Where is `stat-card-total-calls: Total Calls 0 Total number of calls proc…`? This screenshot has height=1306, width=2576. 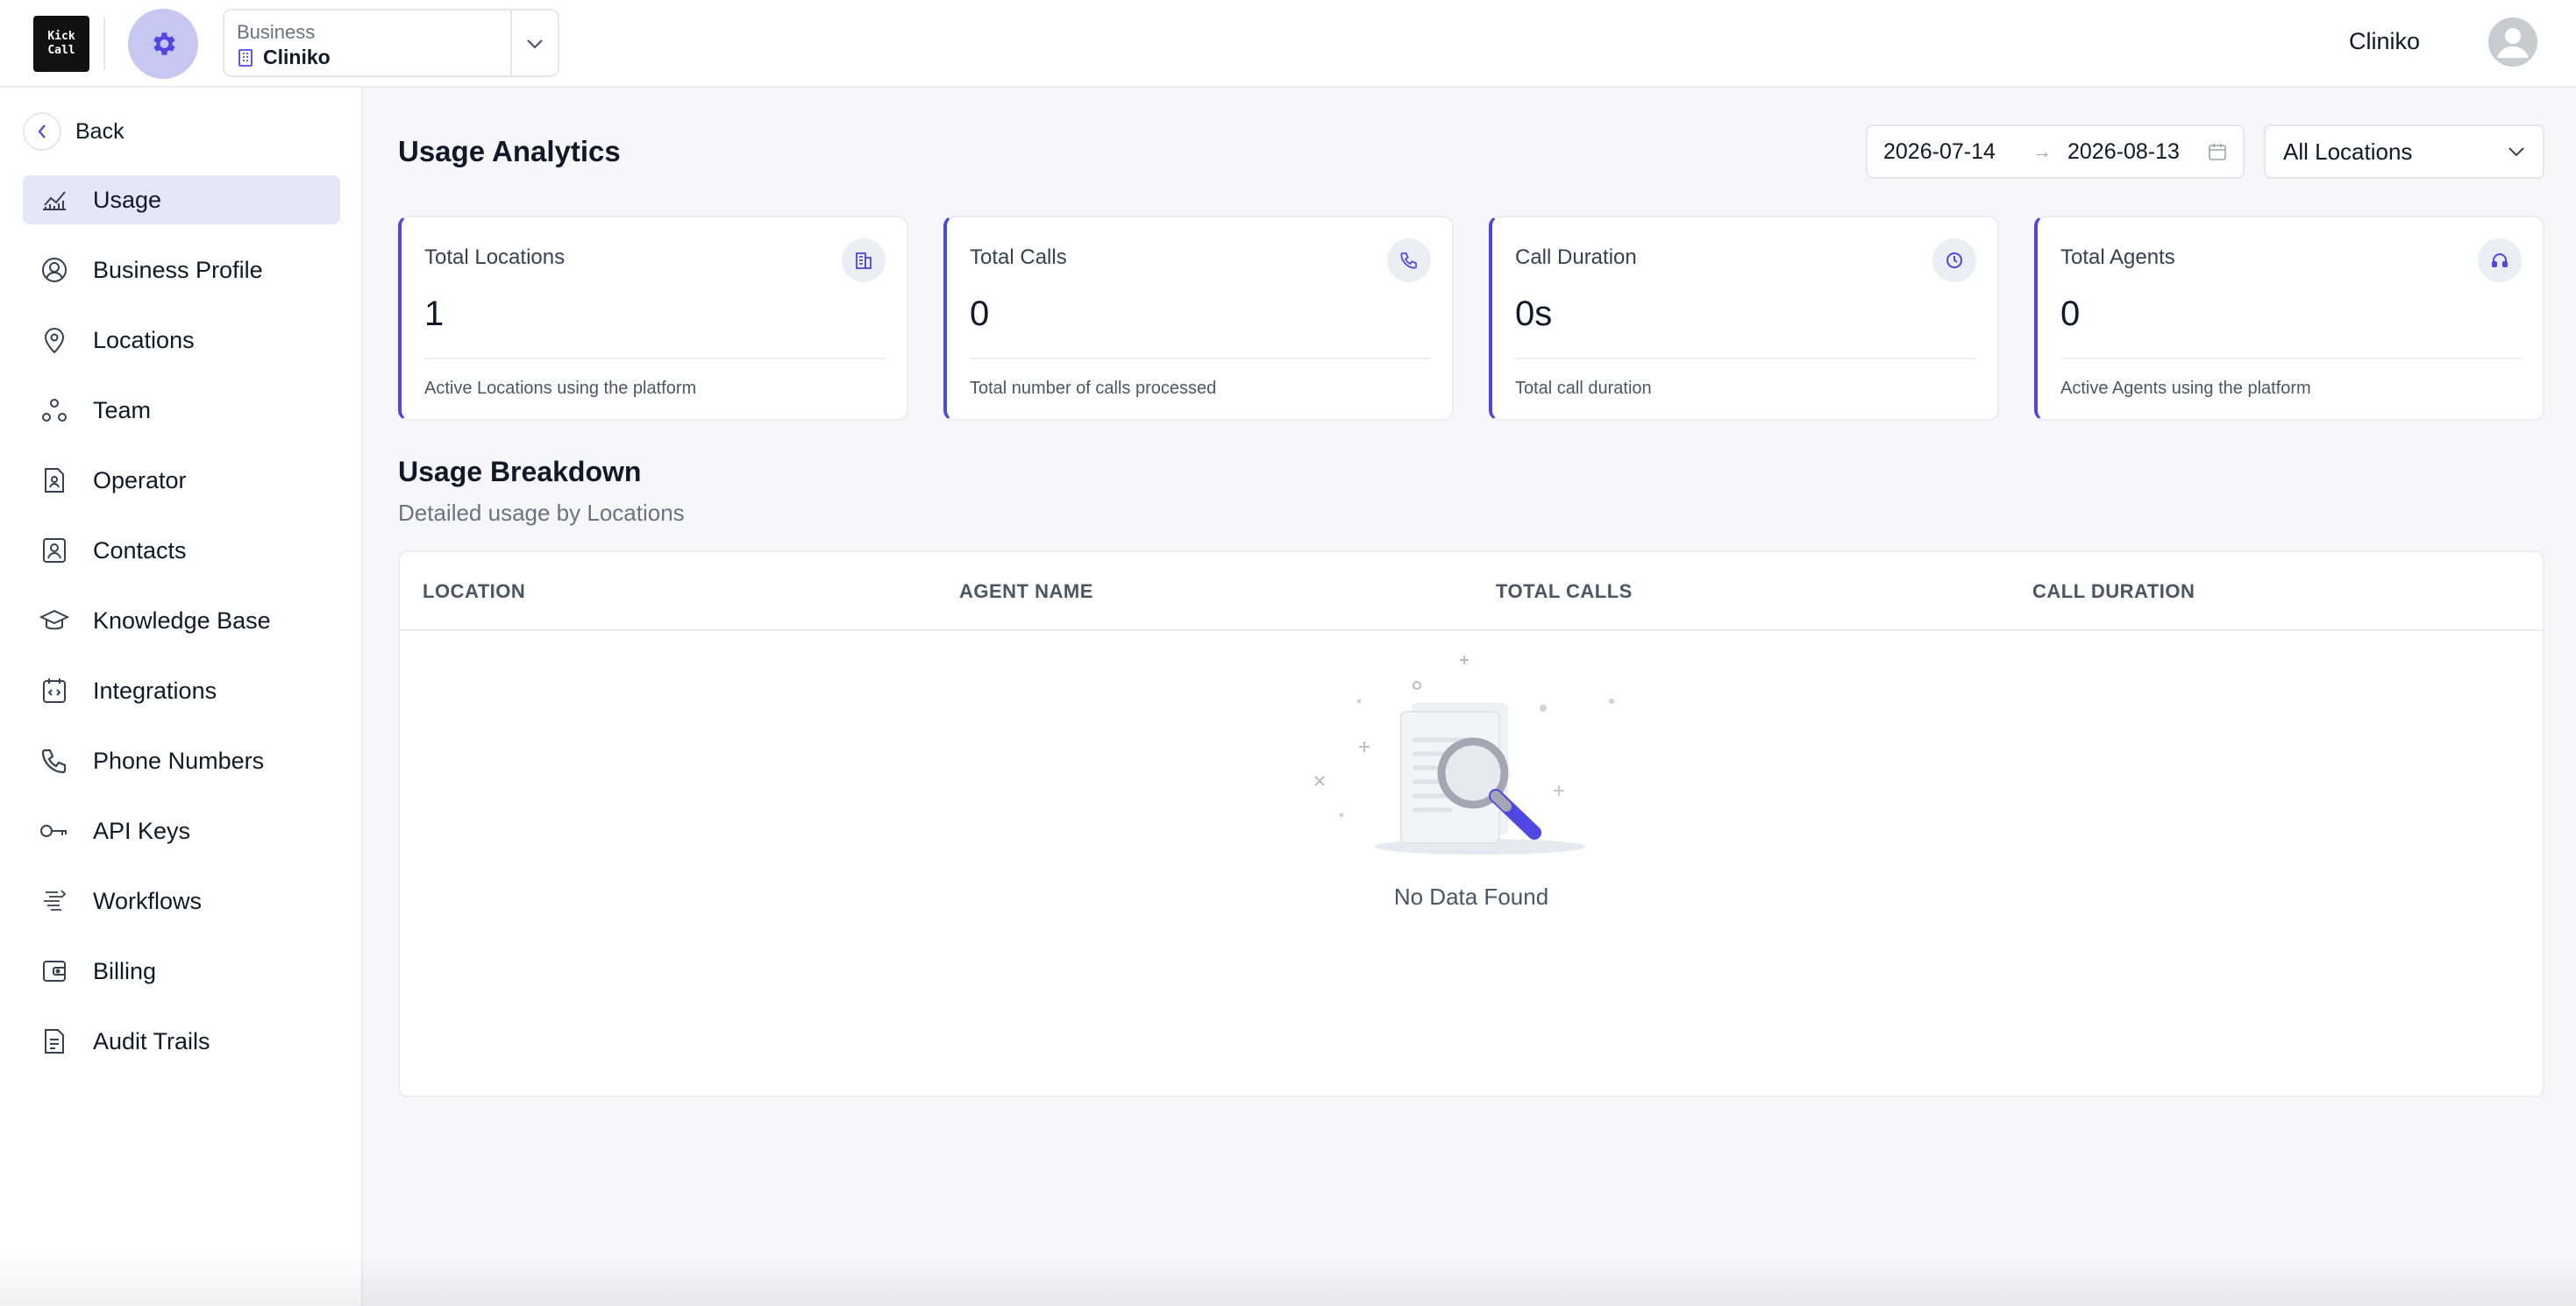
stat-card-total-calls: Total Calls 0 Total number of calls proc… is located at coordinates (1198, 318).